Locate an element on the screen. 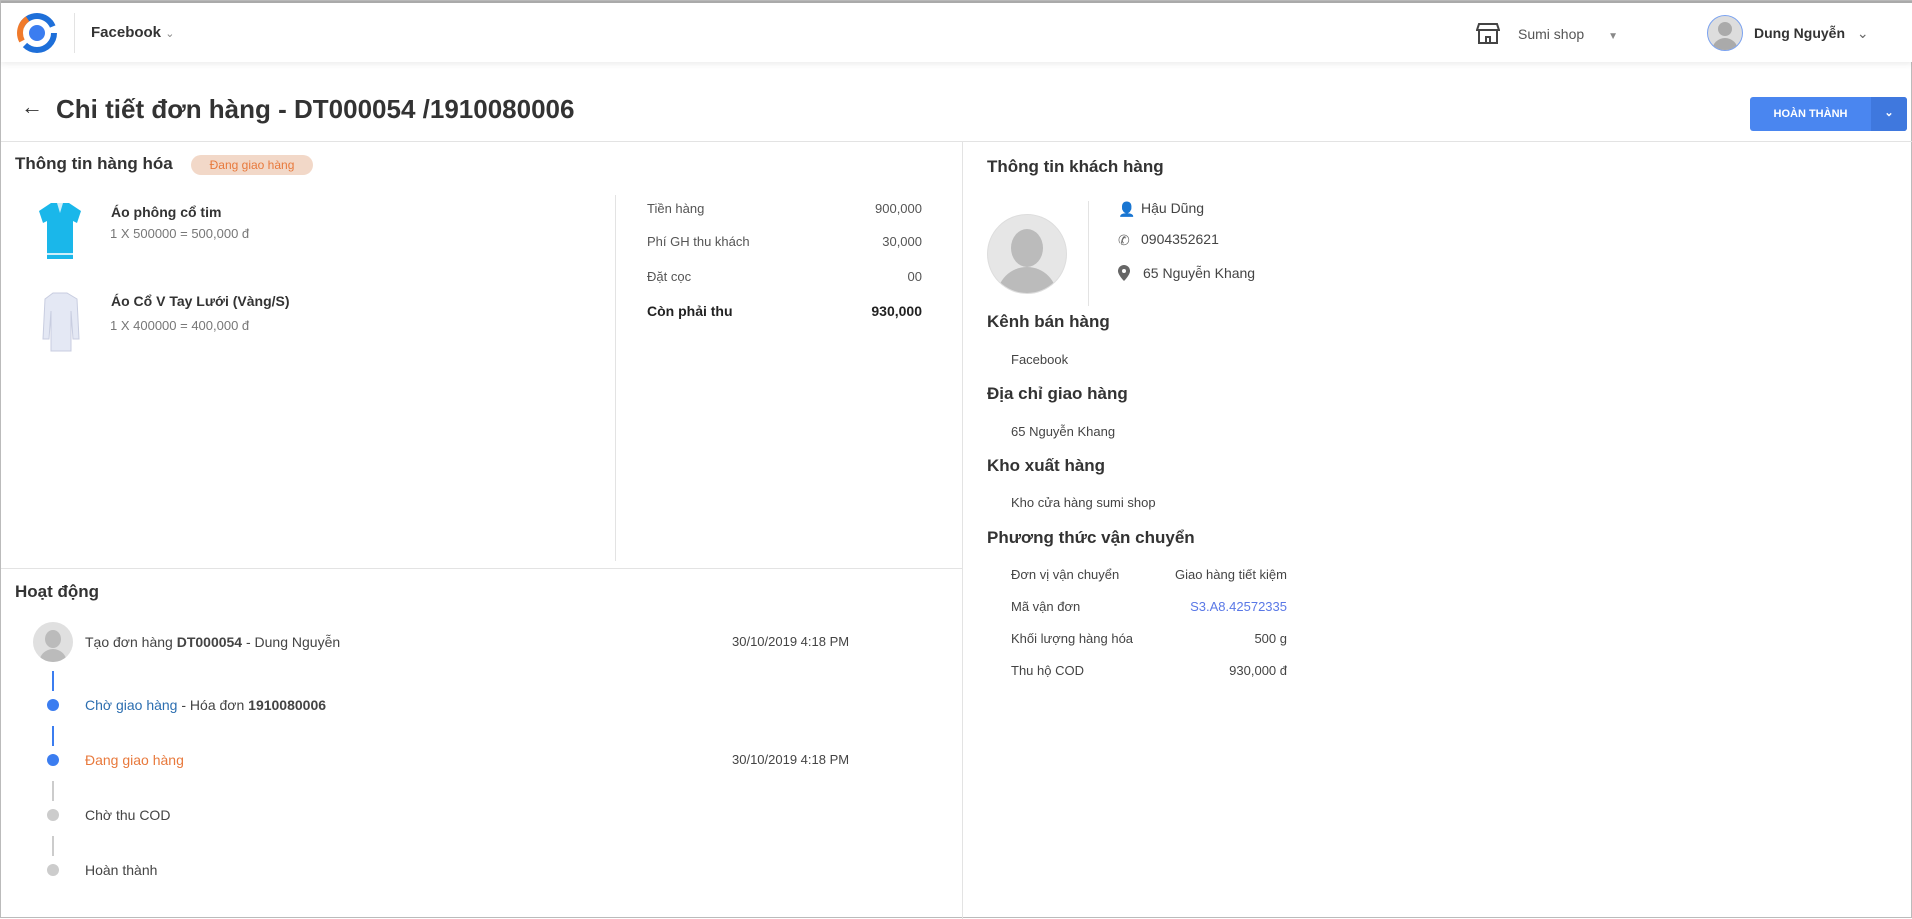  shipping-label: Thu hộ COD is located at coordinates (1047, 670).